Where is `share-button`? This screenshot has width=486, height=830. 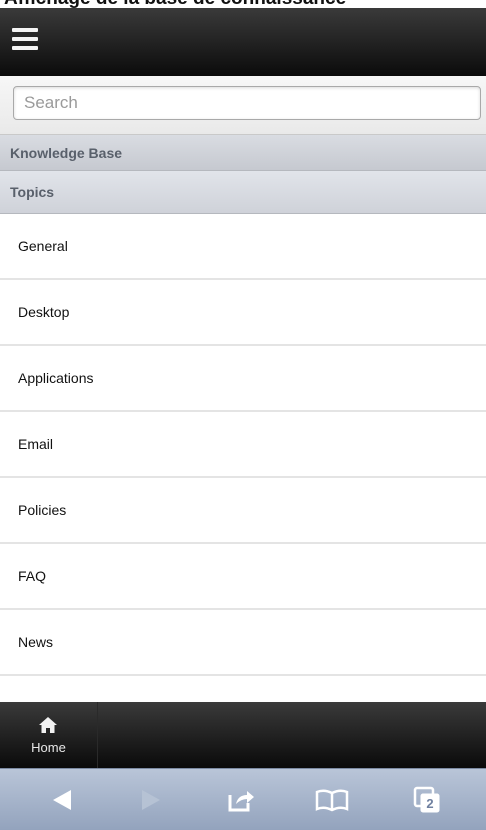 share-button is located at coordinates (241, 799).